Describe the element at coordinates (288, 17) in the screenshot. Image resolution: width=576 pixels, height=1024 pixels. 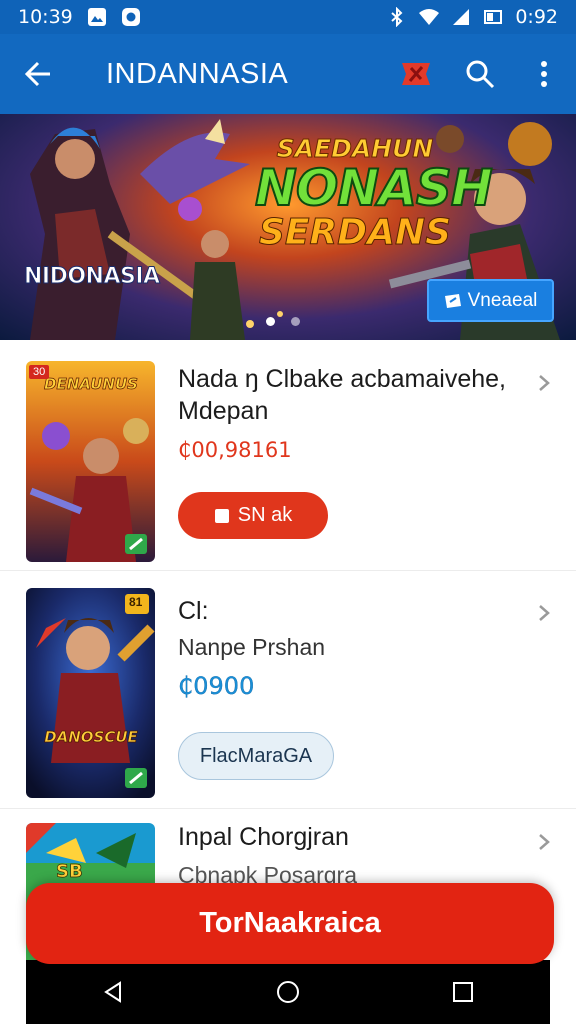
I see `status-bar: 10:39 0:92` at that location.